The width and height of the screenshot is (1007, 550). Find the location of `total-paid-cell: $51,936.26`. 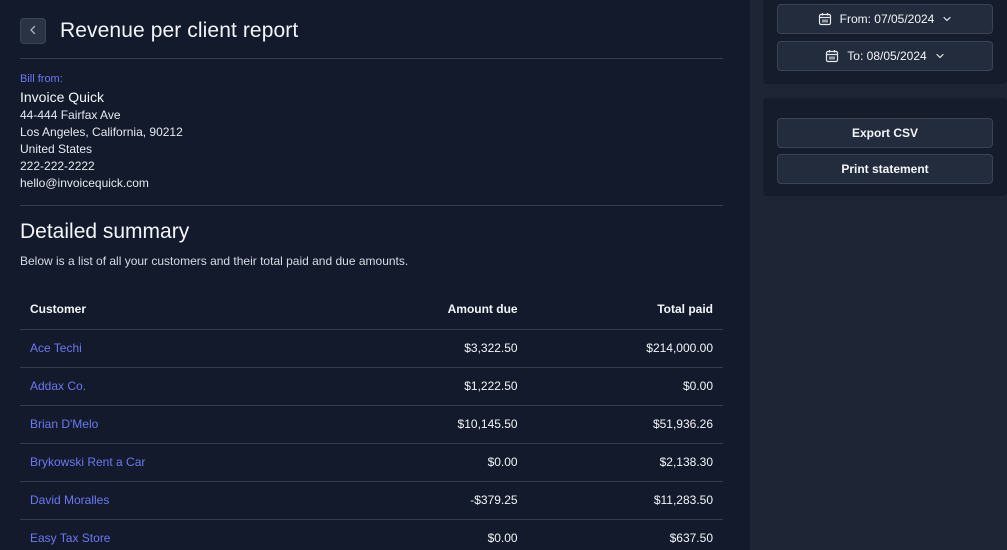

total-paid-cell: $51,936.26 is located at coordinates (625, 424).